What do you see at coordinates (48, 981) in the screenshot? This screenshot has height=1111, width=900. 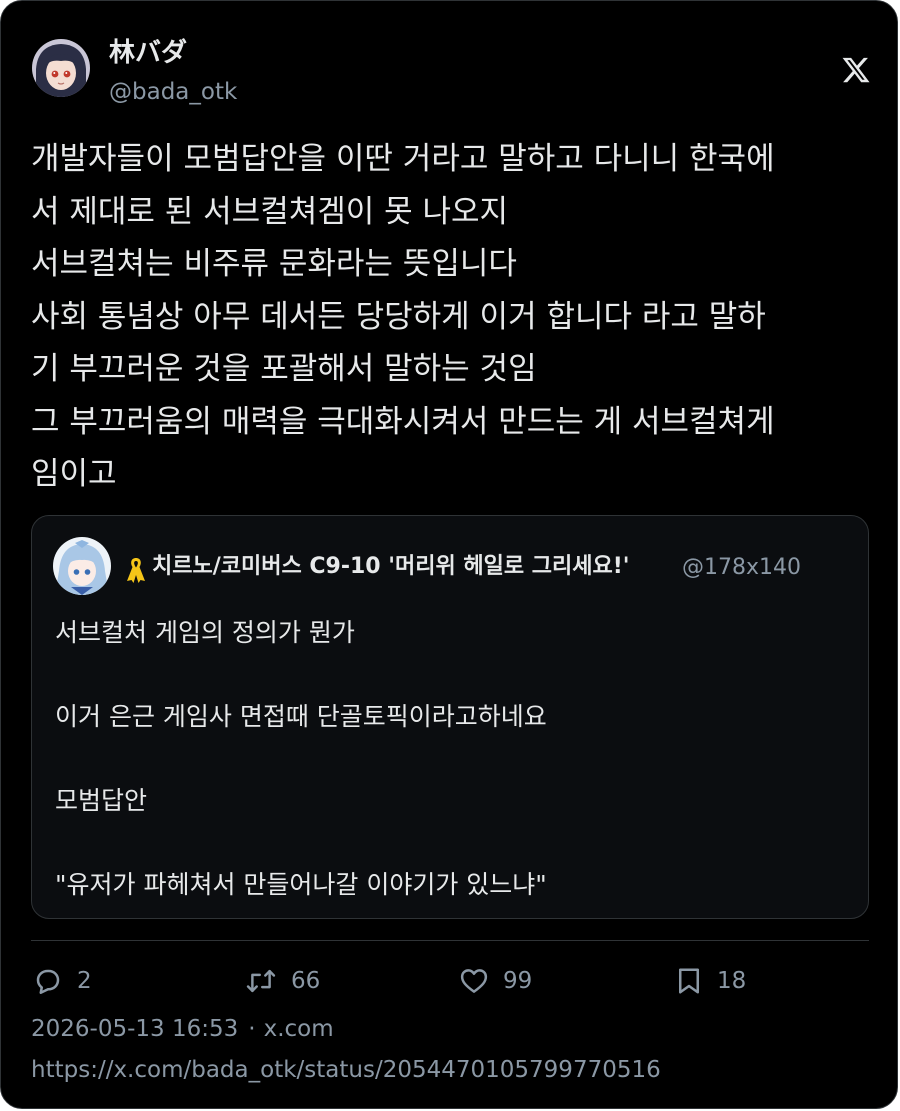 I see `reply-bubble-icon` at bounding box center [48, 981].